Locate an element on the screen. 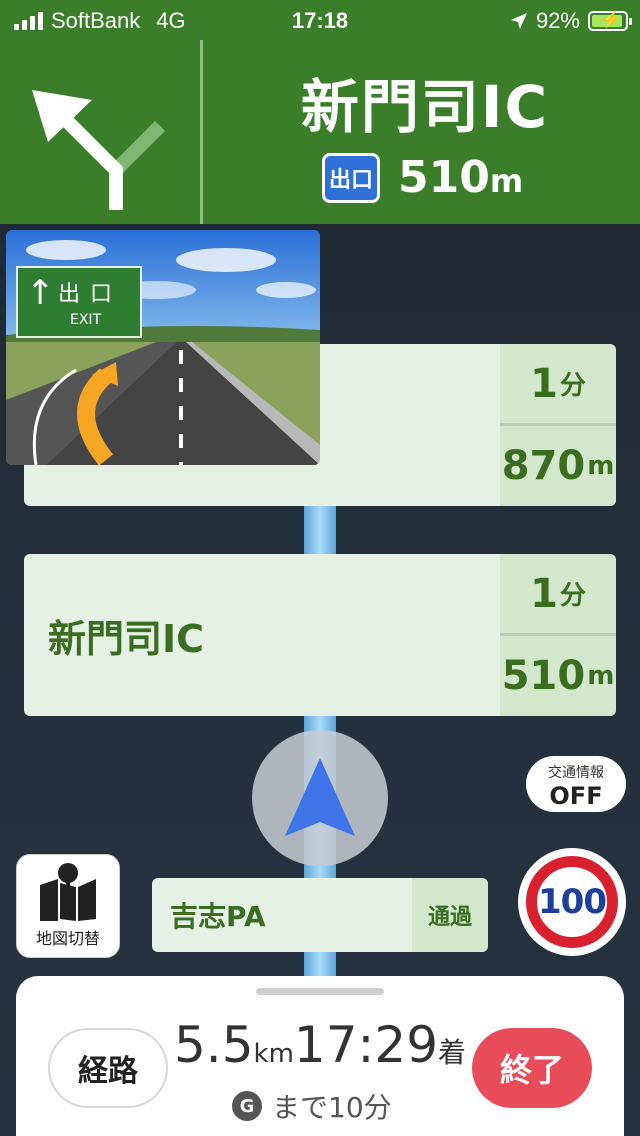  traffic-info-toggle: 交通情報 OFF is located at coordinates (576, 784).